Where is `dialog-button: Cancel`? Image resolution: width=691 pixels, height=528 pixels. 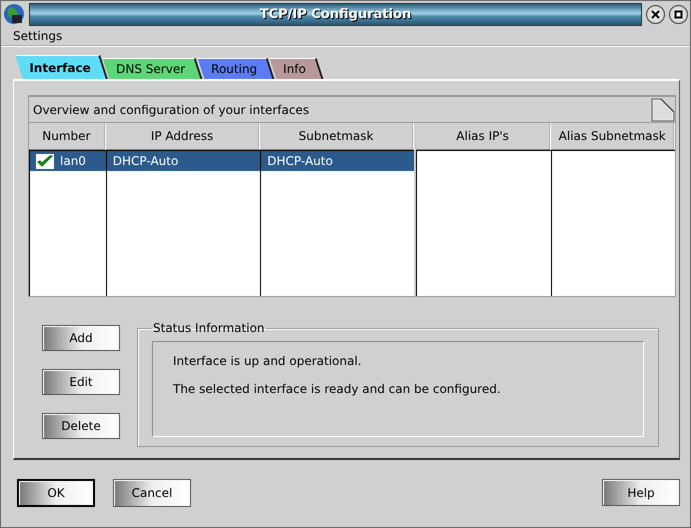 dialog-button: Cancel is located at coordinates (152, 493).